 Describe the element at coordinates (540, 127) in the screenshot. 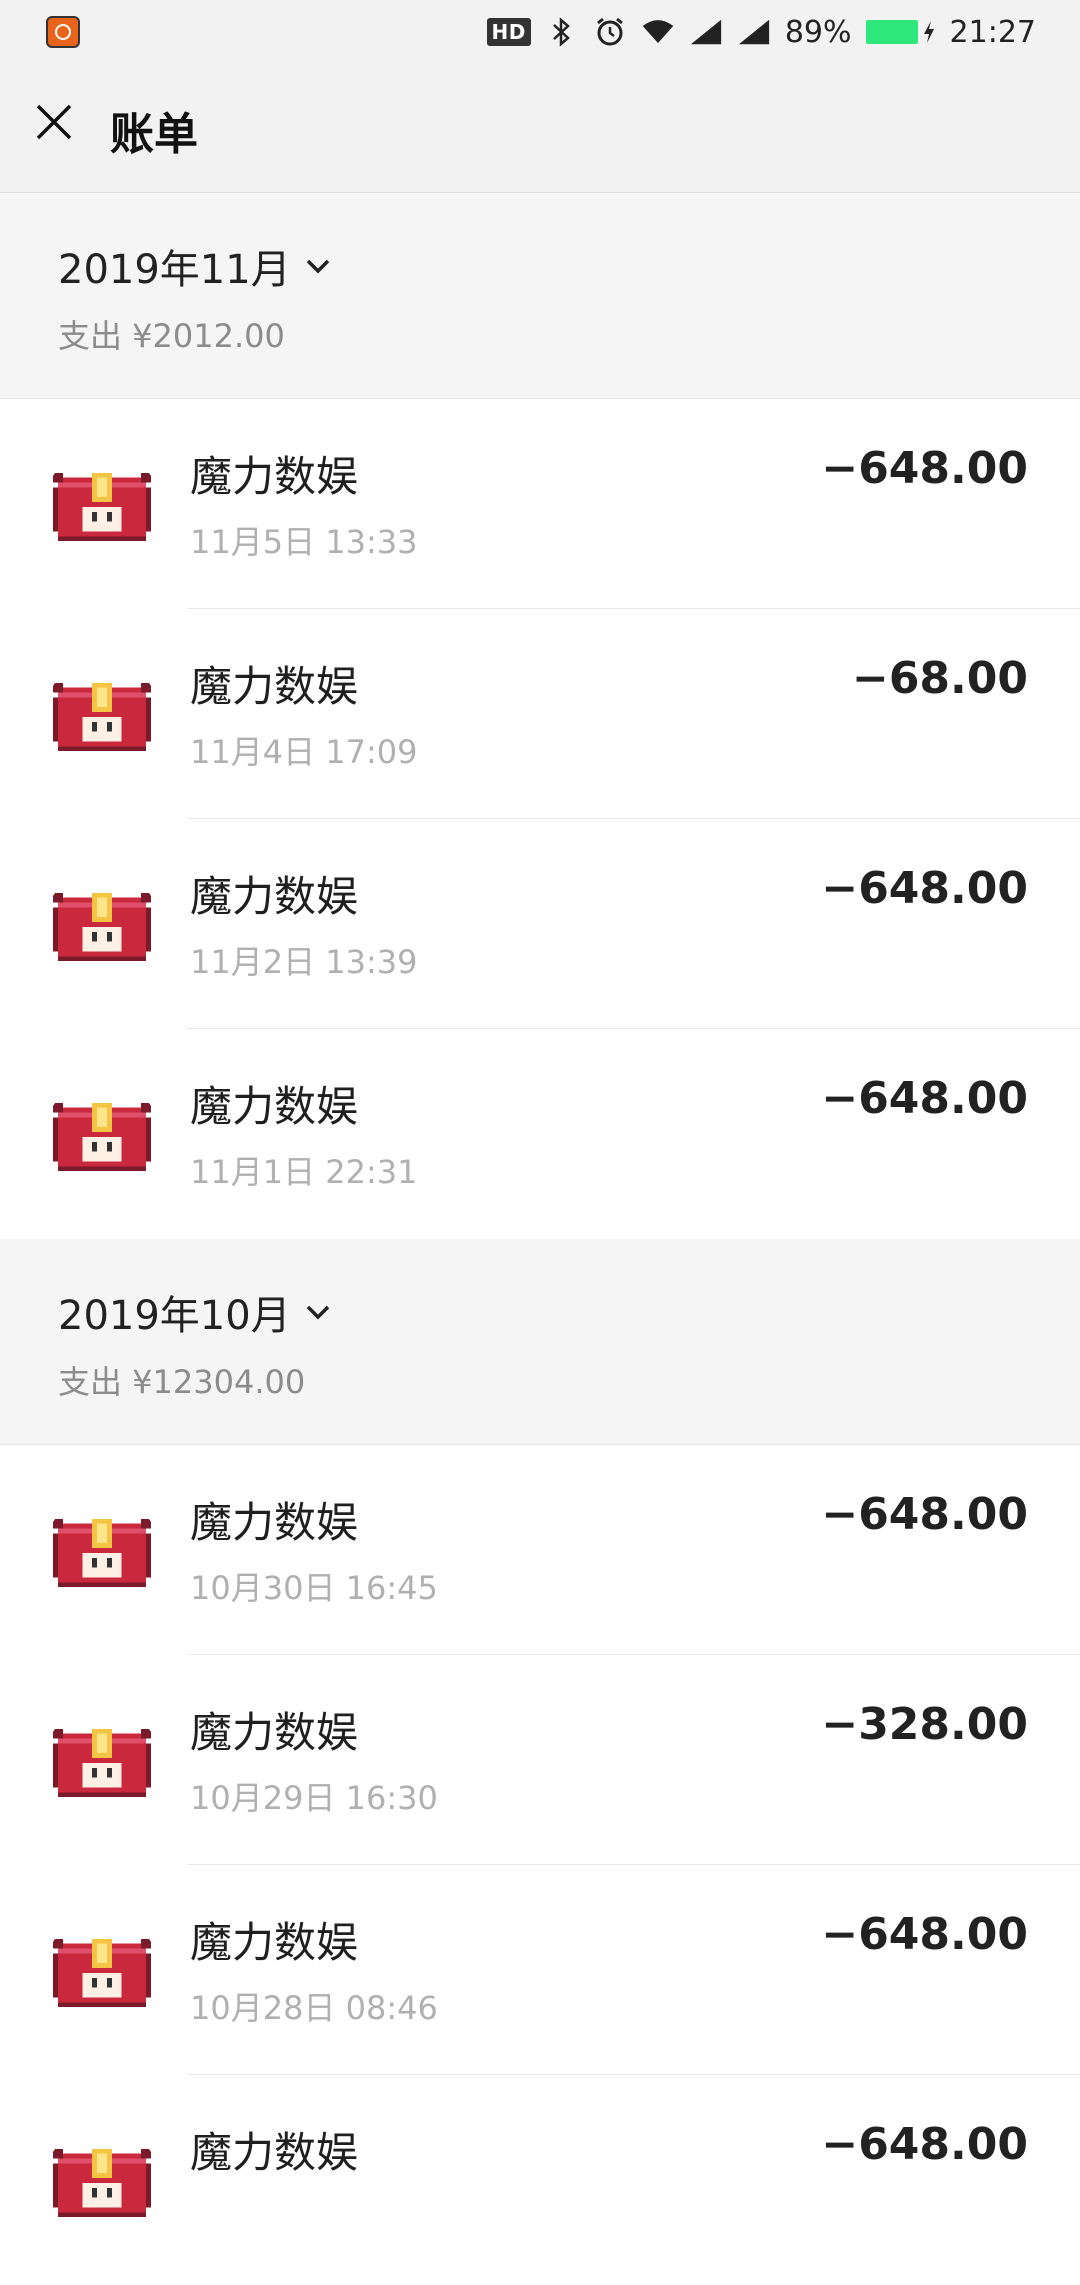

I see `title-bar: 账单` at that location.